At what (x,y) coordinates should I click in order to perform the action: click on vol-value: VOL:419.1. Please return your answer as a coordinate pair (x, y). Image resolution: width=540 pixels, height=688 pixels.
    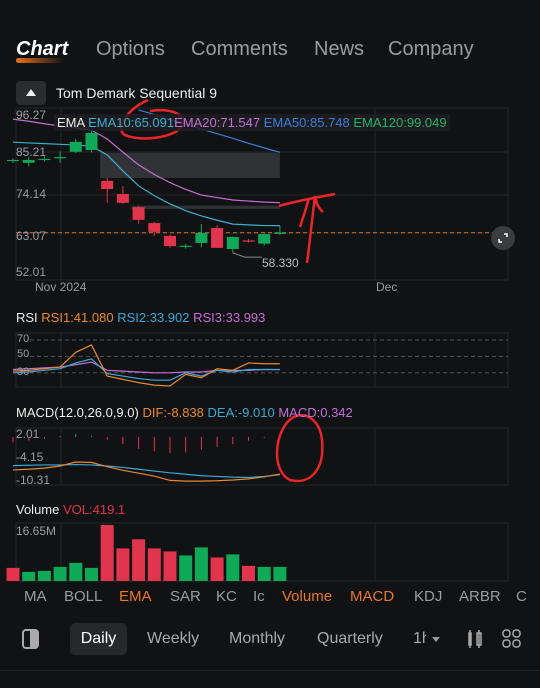
    Looking at the image, I should click on (94, 509).